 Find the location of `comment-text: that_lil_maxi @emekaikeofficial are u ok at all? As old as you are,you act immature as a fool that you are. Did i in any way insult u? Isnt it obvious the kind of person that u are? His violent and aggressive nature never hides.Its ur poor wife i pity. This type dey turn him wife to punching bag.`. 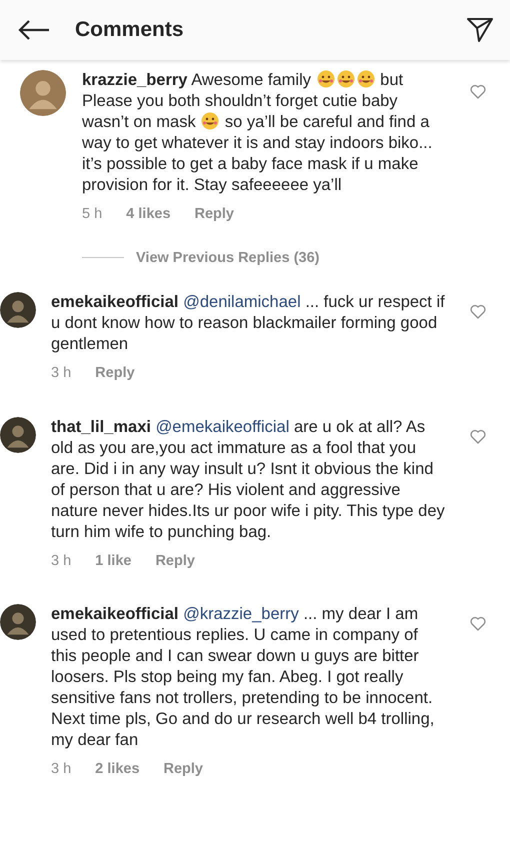

comment-text: that_lil_maxi @emekaikeofficial are u ok at all? As old as you are,you act immature as a fool that you are. Did i in any way insult u? Isnt it obvious the kind of person that u are? His violent and aggressive nature never hides.Its ur poor wife i pity. This type dey turn him wife to punching bag. is located at coordinates (248, 479).